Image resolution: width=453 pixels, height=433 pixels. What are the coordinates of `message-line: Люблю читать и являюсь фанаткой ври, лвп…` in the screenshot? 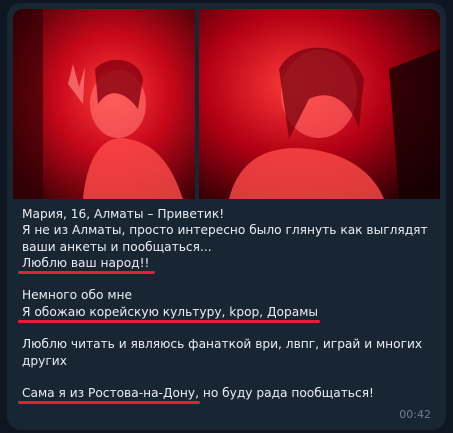 It's located at (222, 344).